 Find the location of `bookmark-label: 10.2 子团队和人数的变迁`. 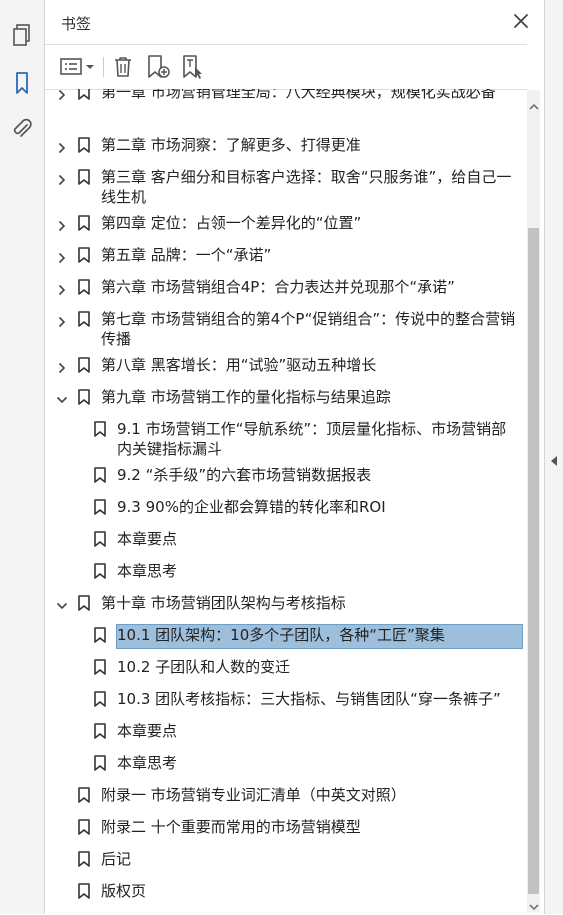

bookmark-label: 10.2 子团队和人数的变迁 is located at coordinates (204, 667).